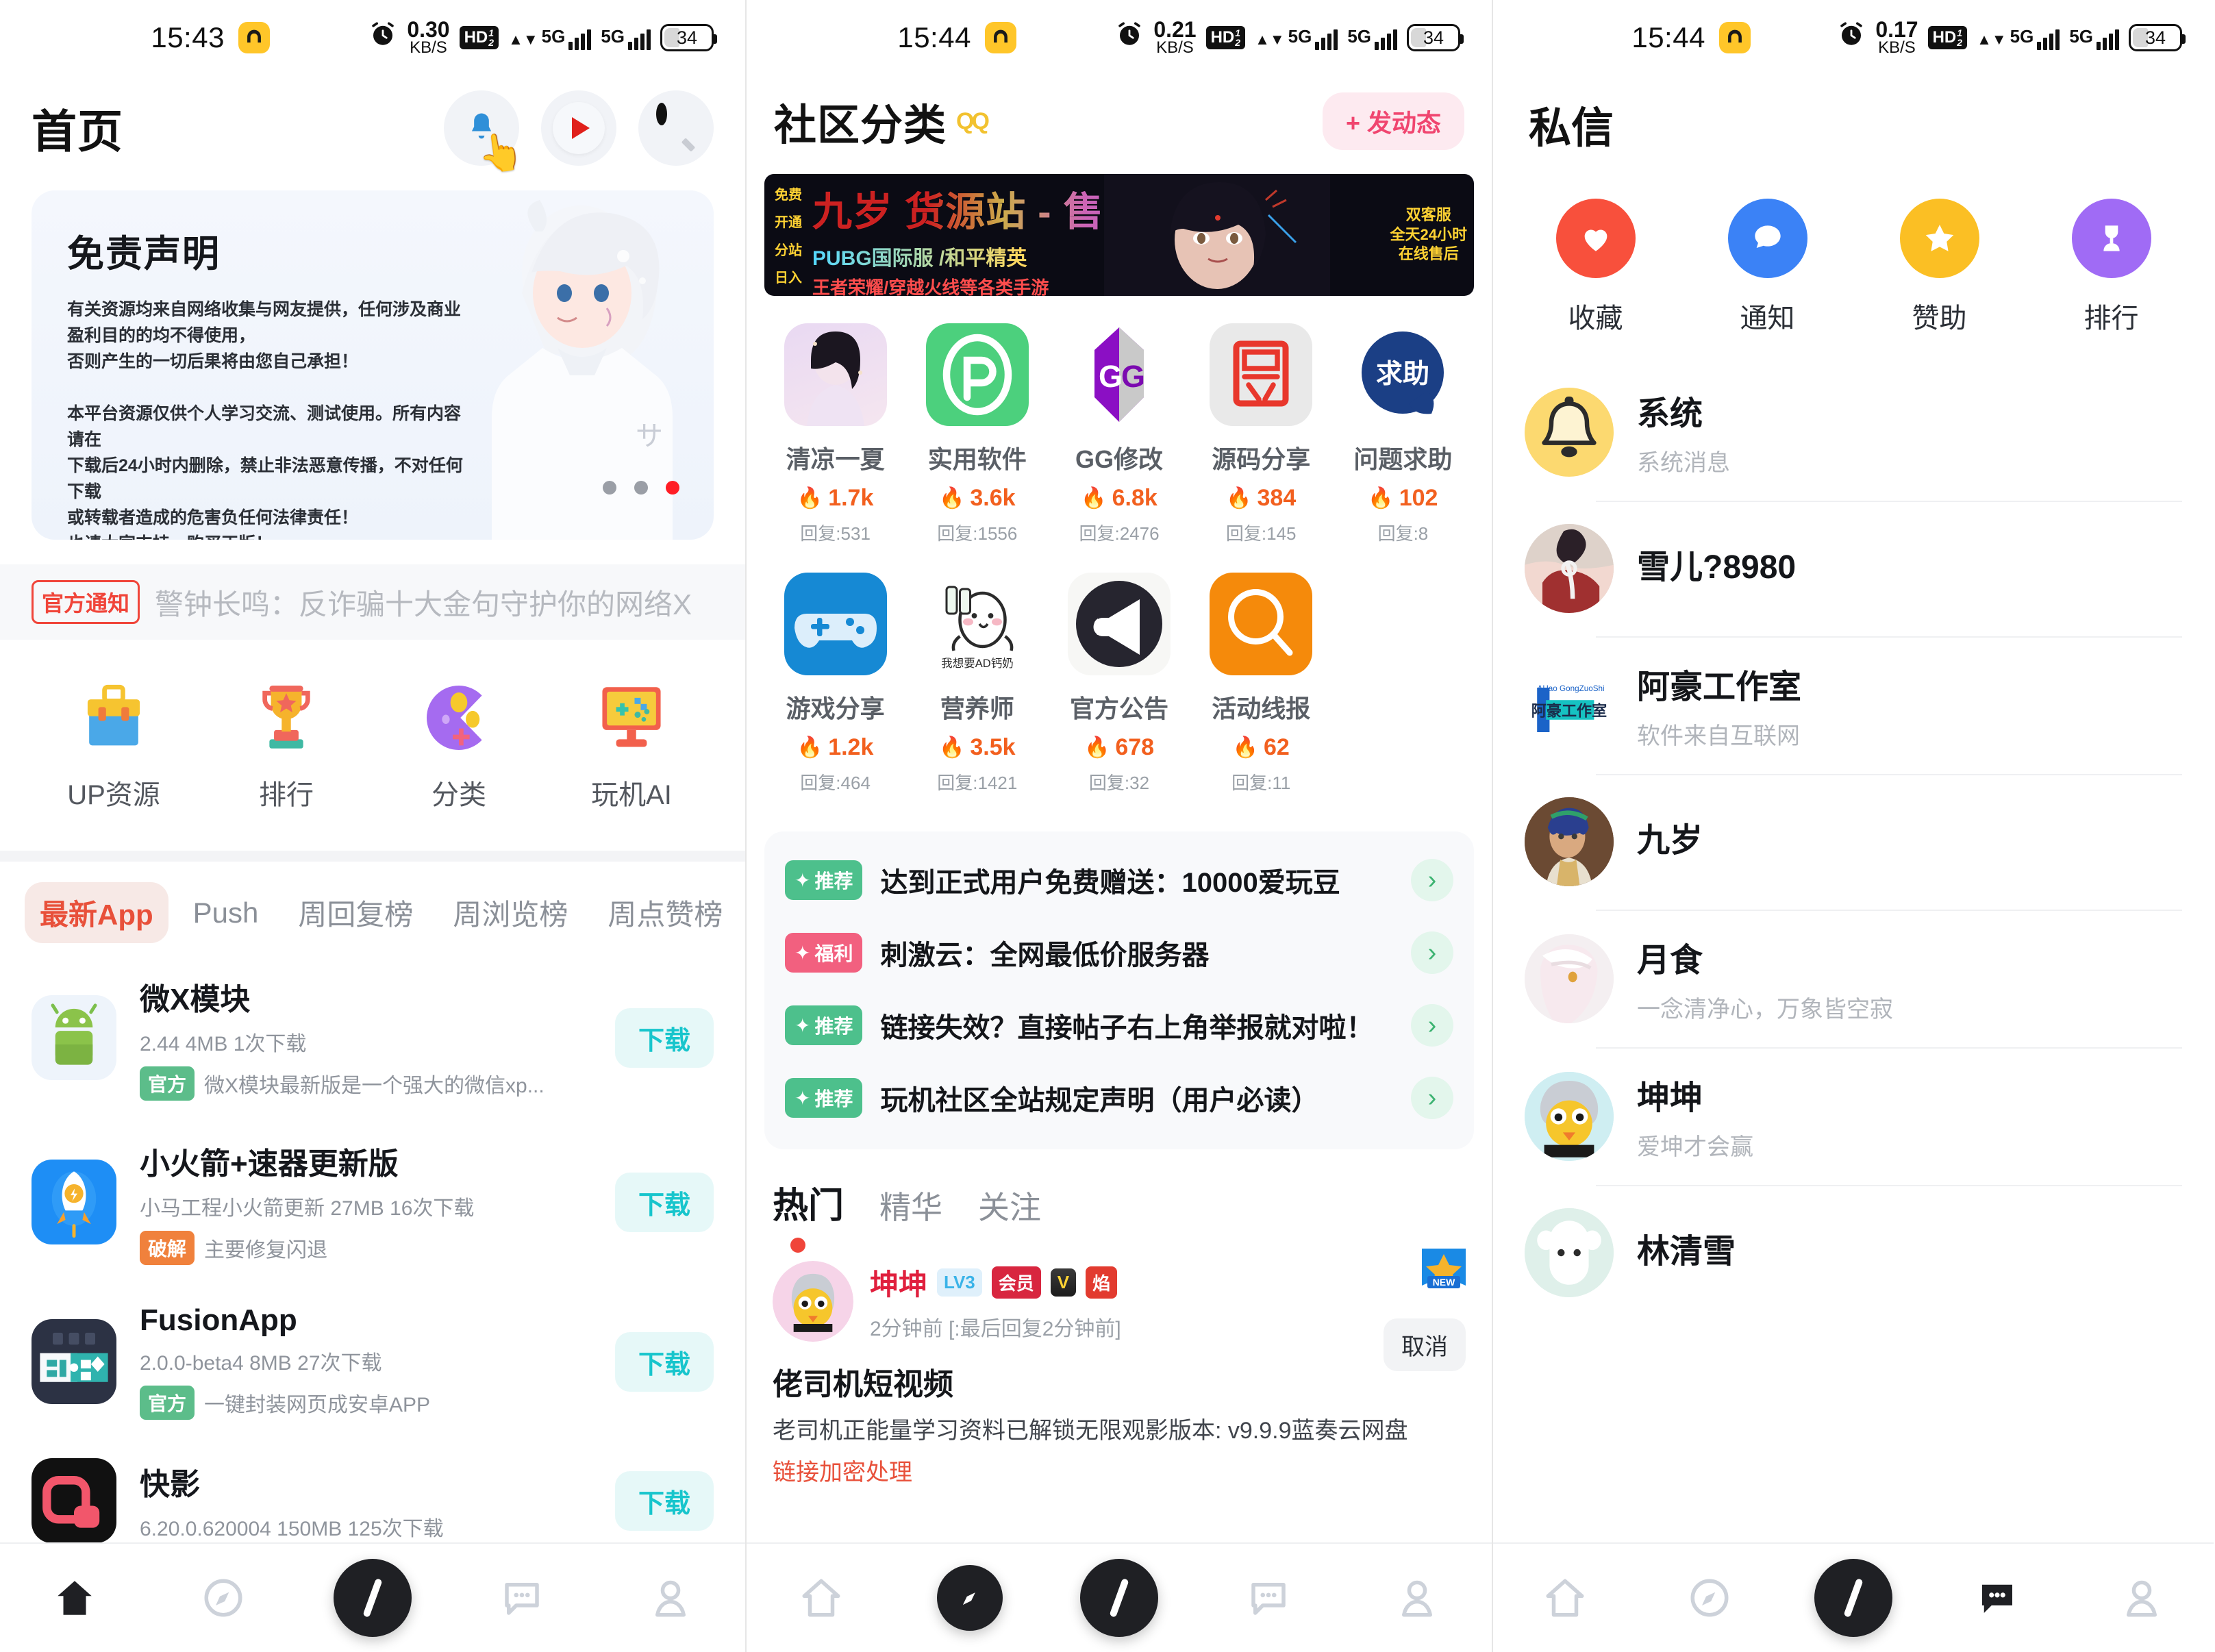 The width and height of the screenshot is (2215, 1652). I want to click on flame-icon: 🔥, so click(1381, 498).